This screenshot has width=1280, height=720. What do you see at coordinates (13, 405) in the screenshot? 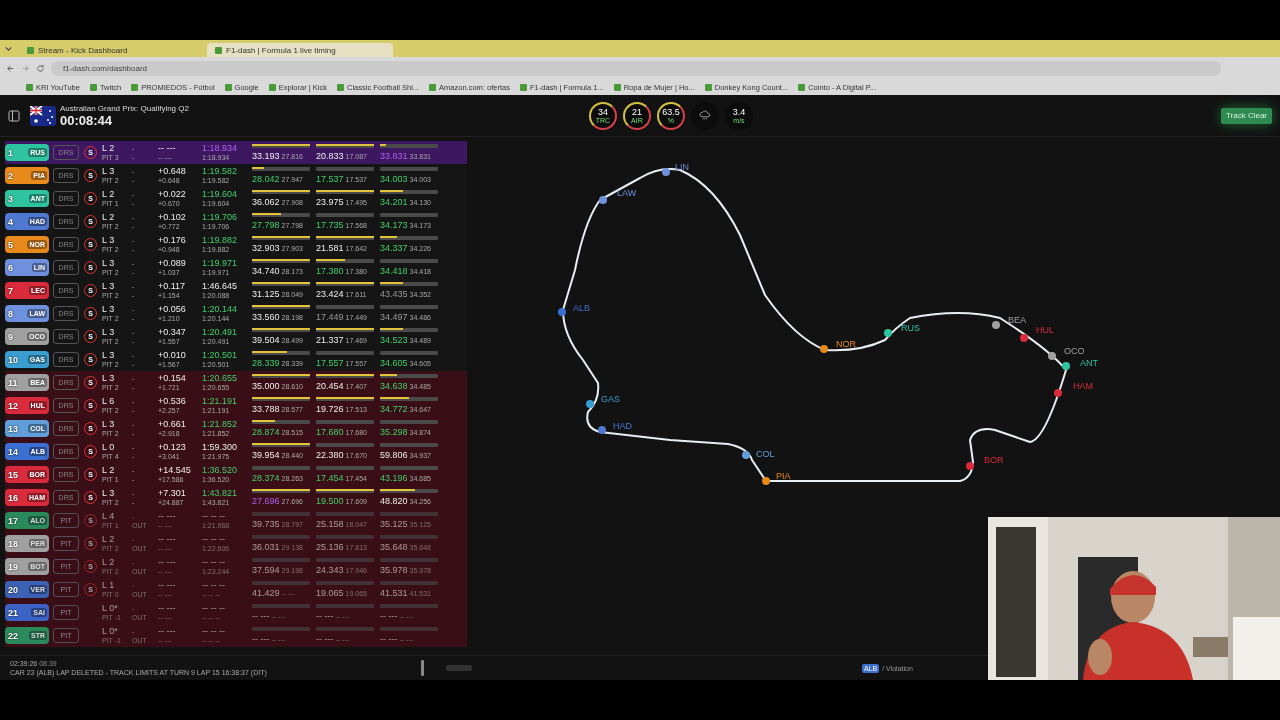
I see `position-number: 12` at bounding box center [13, 405].